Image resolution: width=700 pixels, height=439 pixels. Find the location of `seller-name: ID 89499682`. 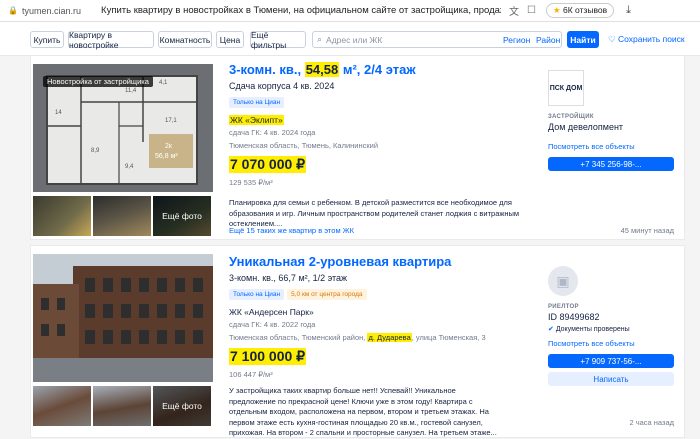

seller-name: ID 89499682 is located at coordinates (613, 317).